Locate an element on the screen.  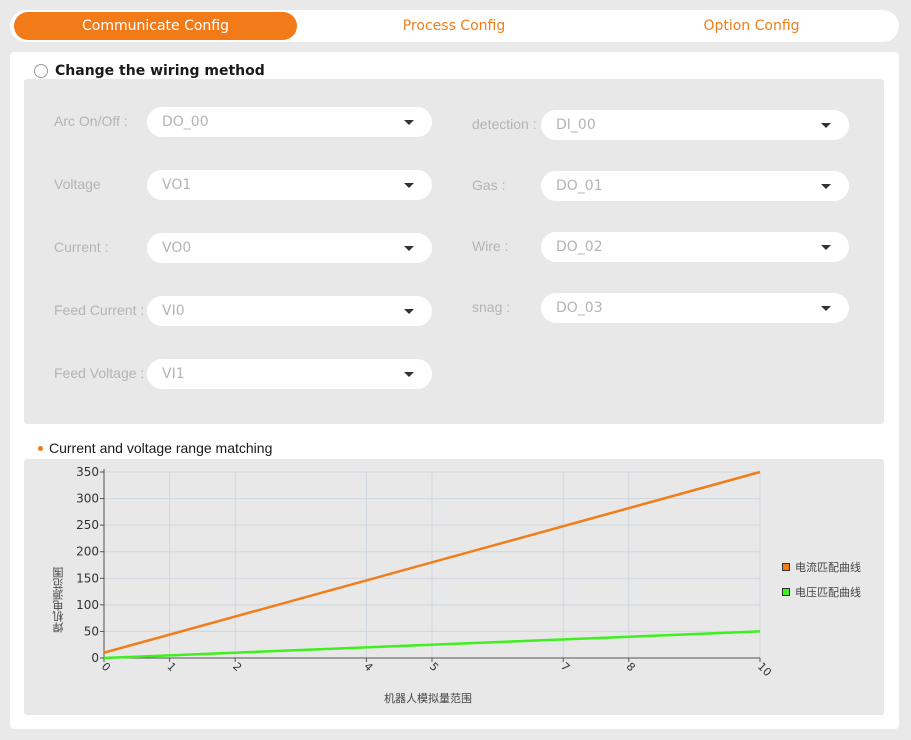
x-tick-label: 10 is located at coordinates (764, 669).